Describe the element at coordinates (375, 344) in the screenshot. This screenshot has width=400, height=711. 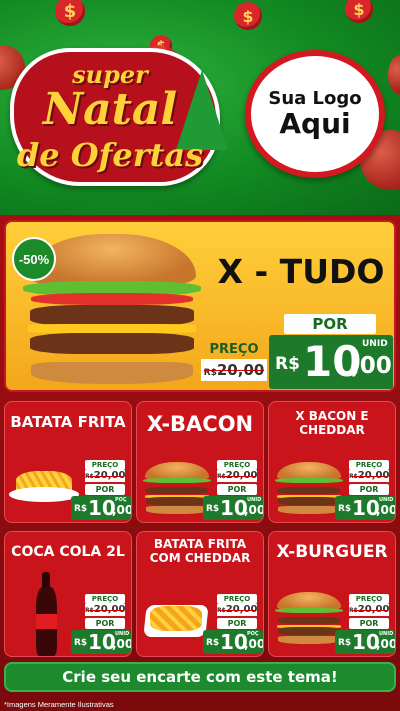
I see `price-unit: UNID` at that location.